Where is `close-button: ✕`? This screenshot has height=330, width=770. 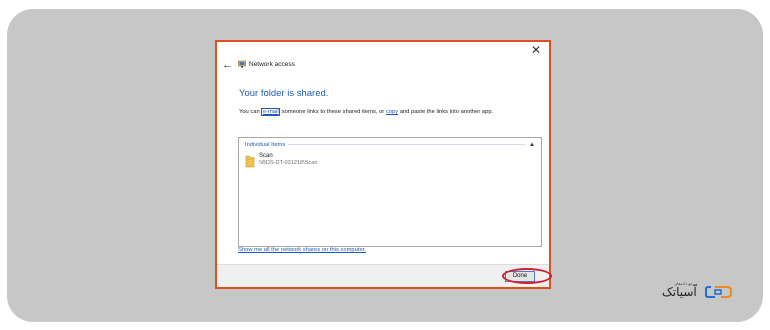 close-button: ✕ is located at coordinates (536, 50).